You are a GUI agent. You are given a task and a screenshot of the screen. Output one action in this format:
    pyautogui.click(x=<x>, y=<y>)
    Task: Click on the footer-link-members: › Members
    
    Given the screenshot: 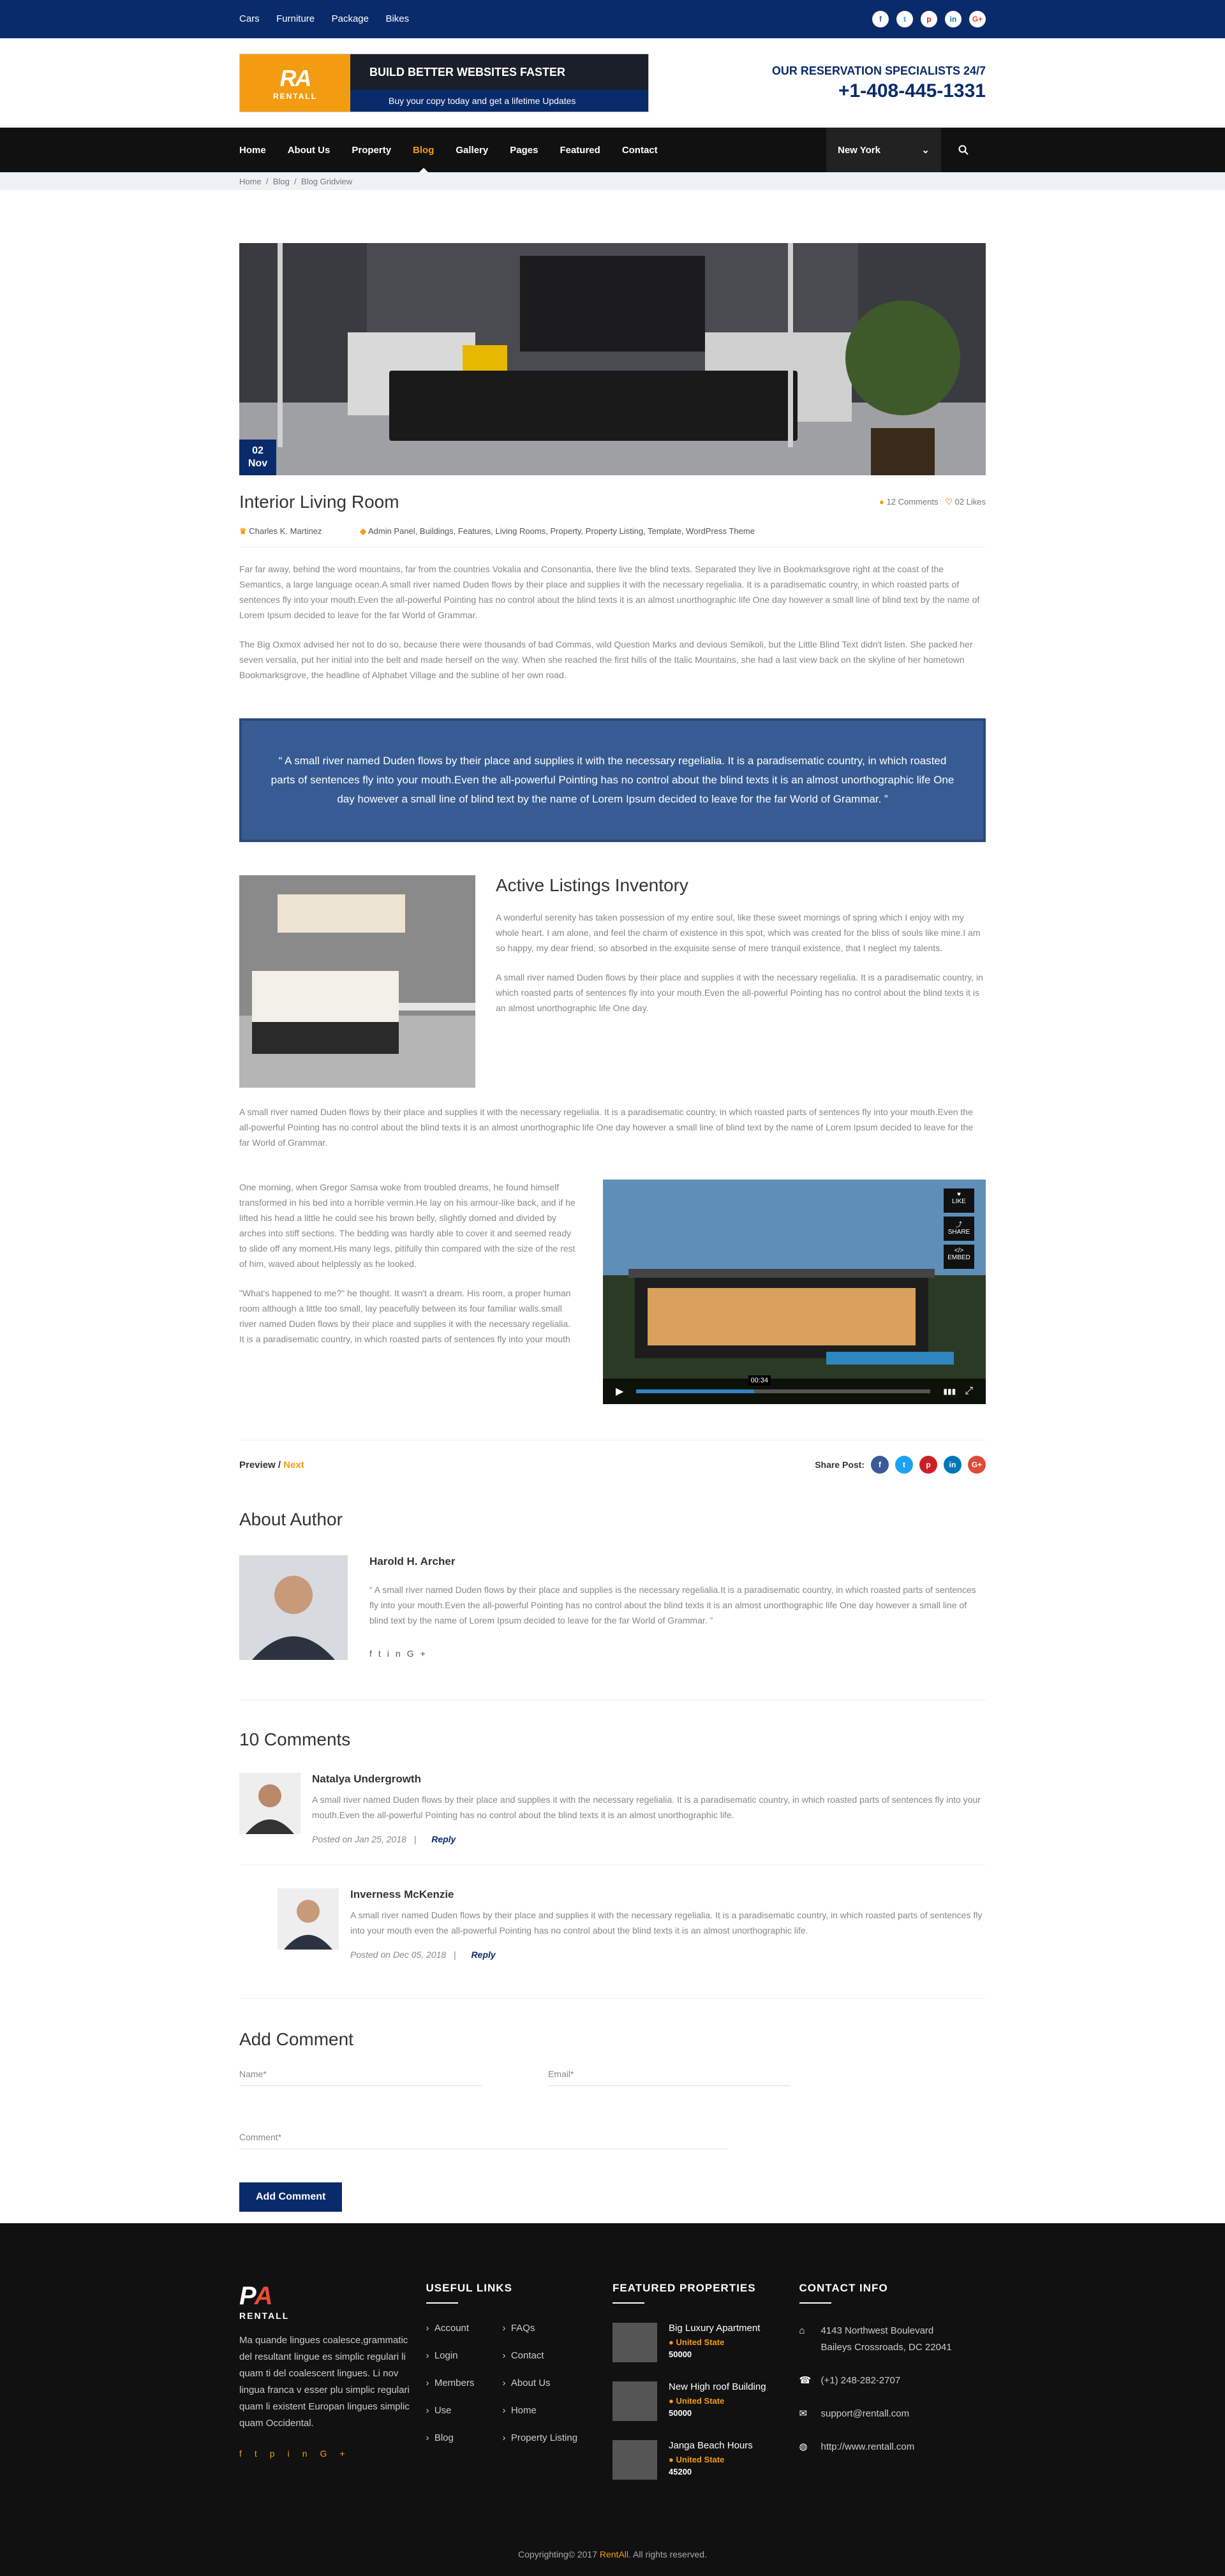 What is the action you would take?
    pyautogui.click(x=464, y=2383)
    